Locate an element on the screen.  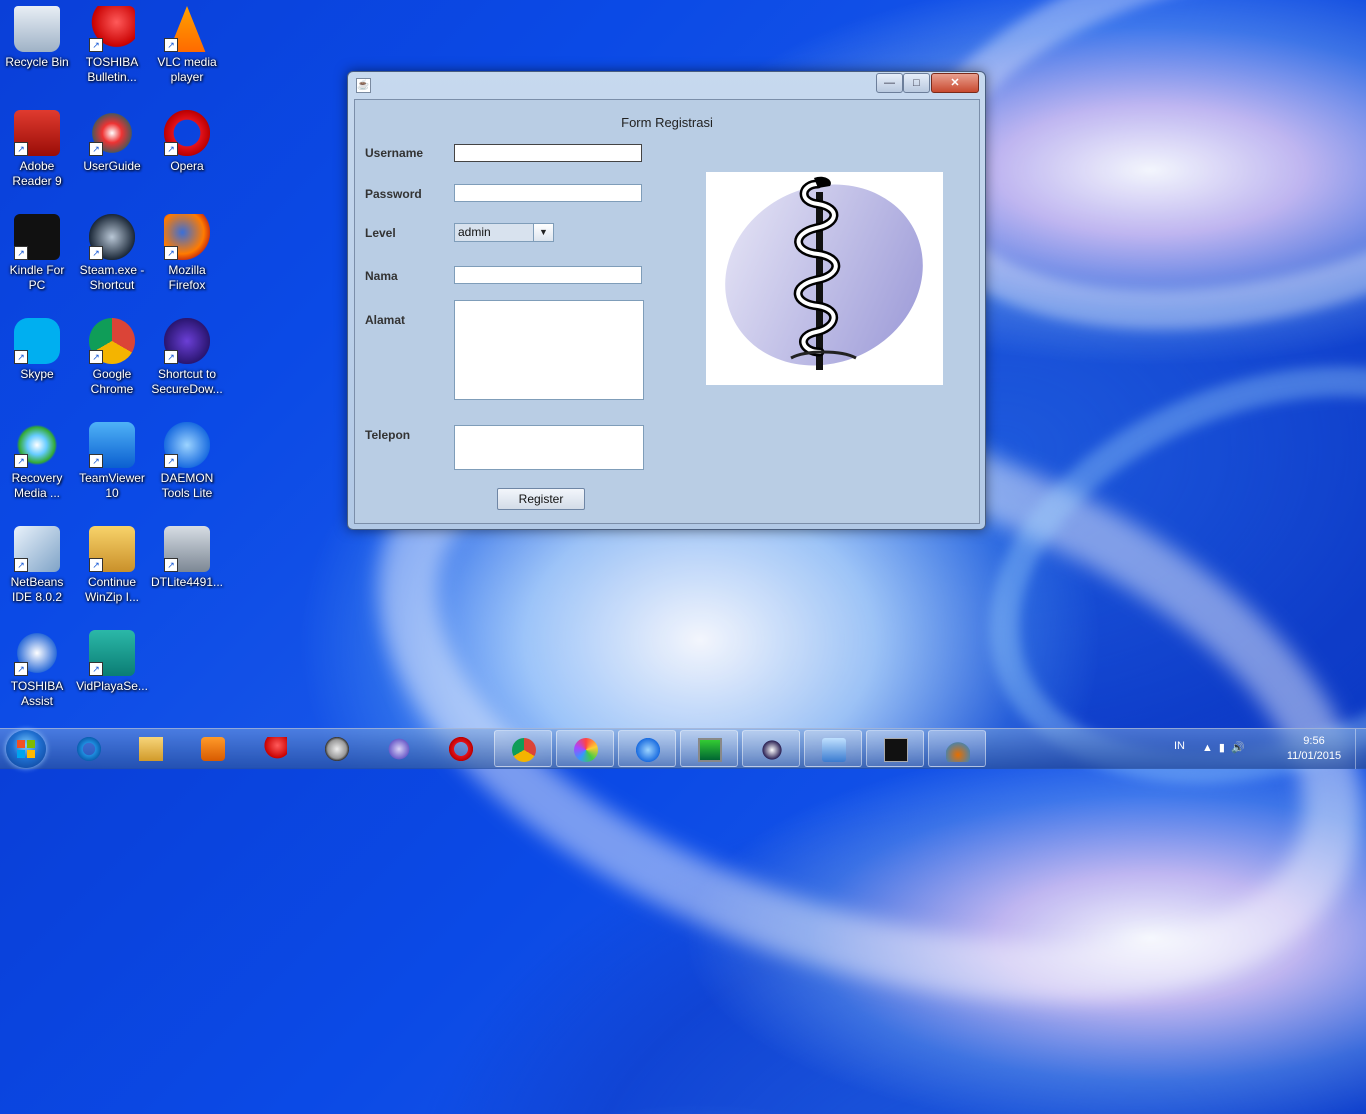
file-explorer-icon is located at coordinates (151, 749).